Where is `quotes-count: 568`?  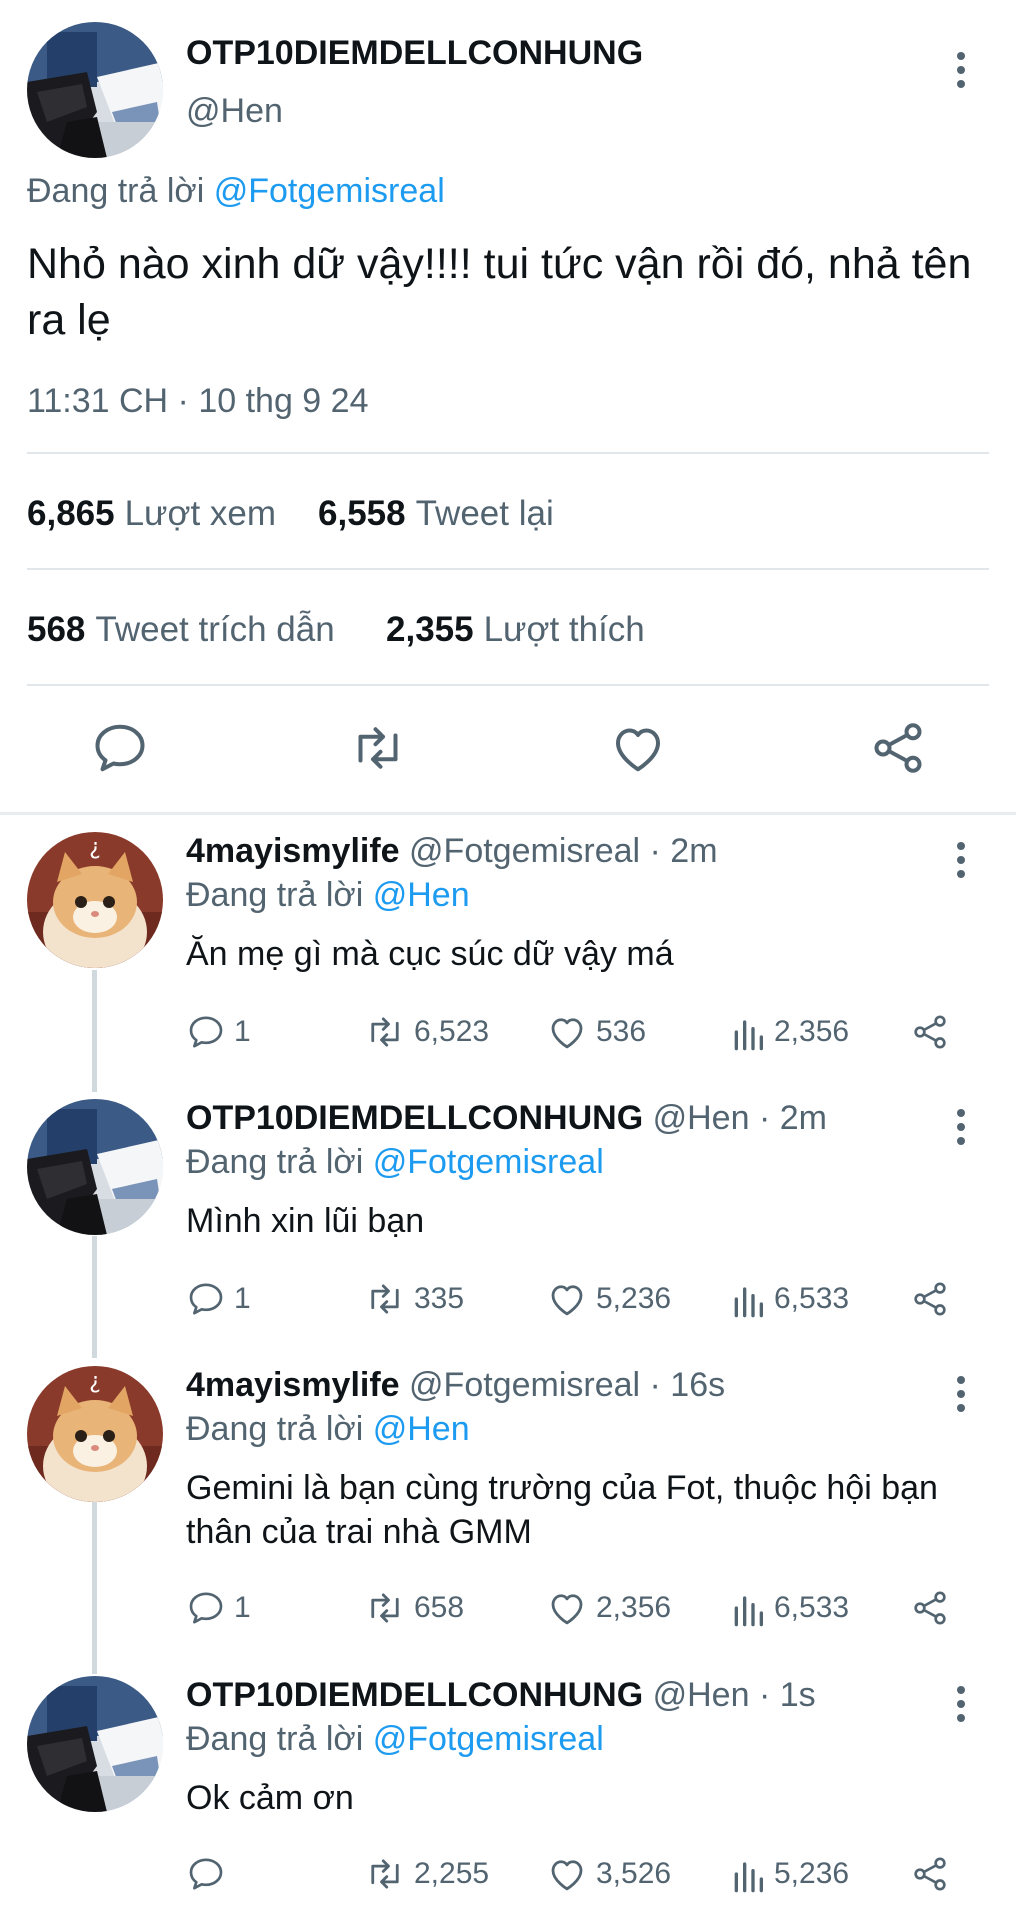
quotes-count: 568 is located at coordinates (56, 629).